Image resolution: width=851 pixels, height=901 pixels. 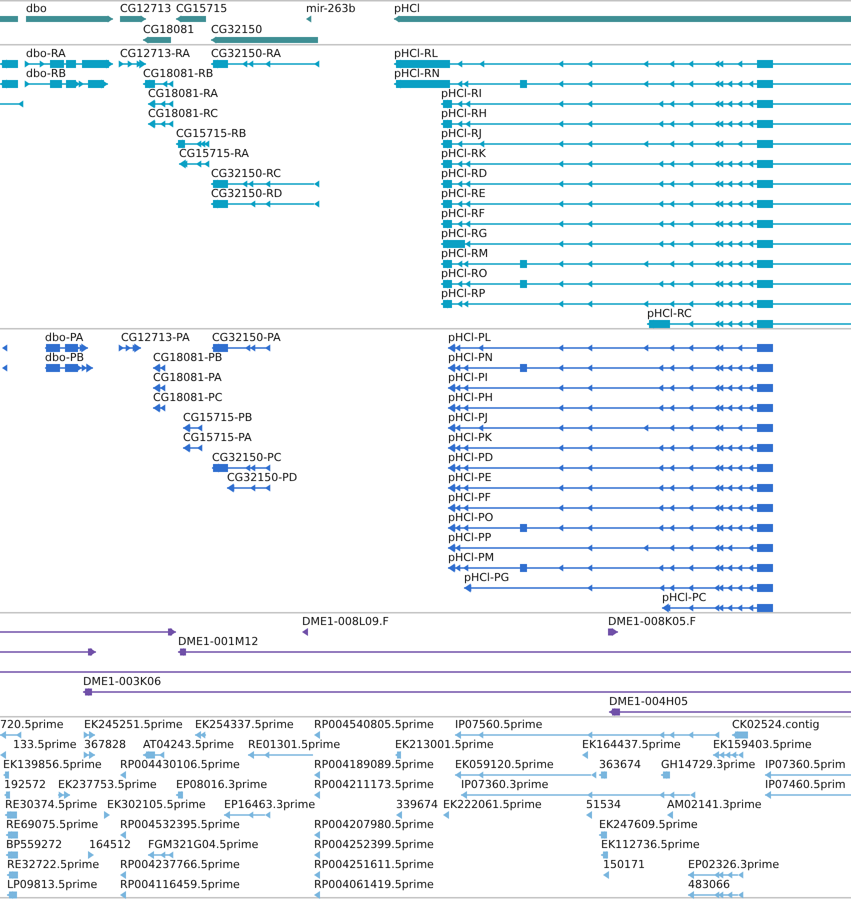 What do you see at coordinates (374, 824) in the screenshot?
I see `feature-label: RP004207980.5prime` at bounding box center [374, 824].